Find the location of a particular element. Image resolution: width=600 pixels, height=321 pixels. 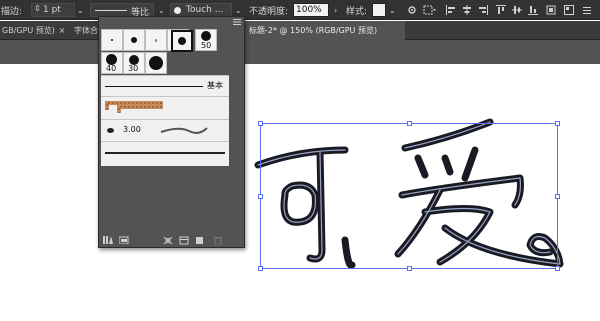

brush-row-art is located at coordinates (165, 151).